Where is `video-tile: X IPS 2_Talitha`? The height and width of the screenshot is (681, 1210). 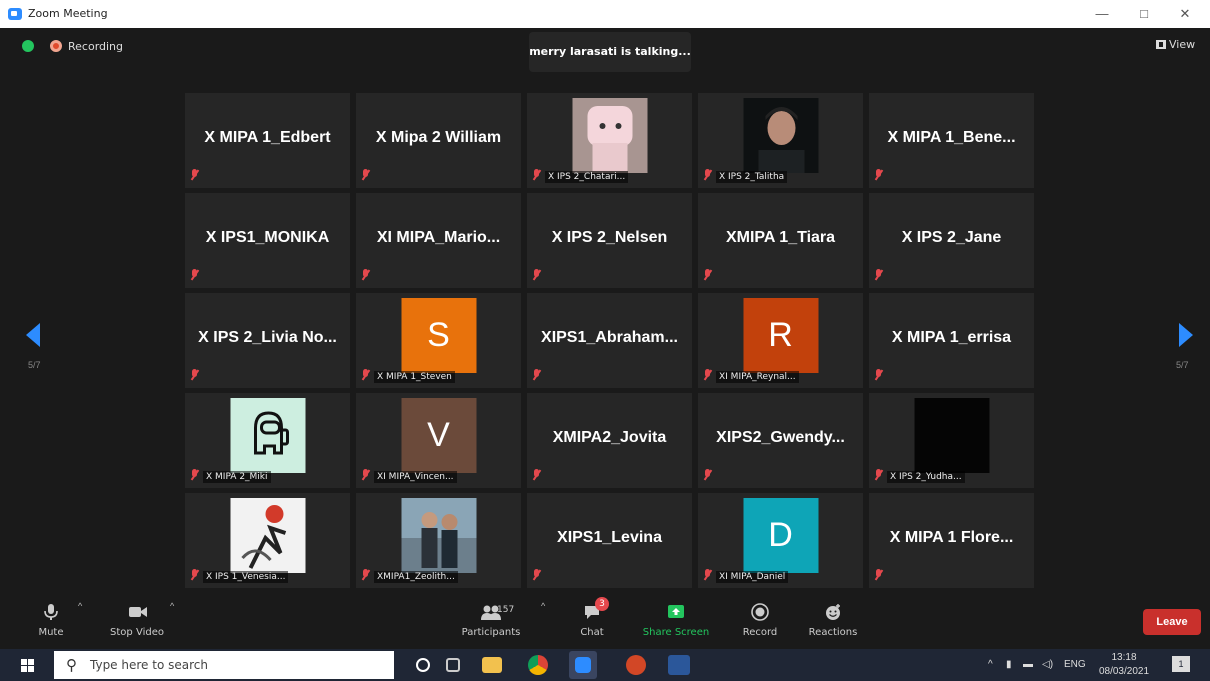 video-tile: X IPS 2_Talitha is located at coordinates (780, 140).